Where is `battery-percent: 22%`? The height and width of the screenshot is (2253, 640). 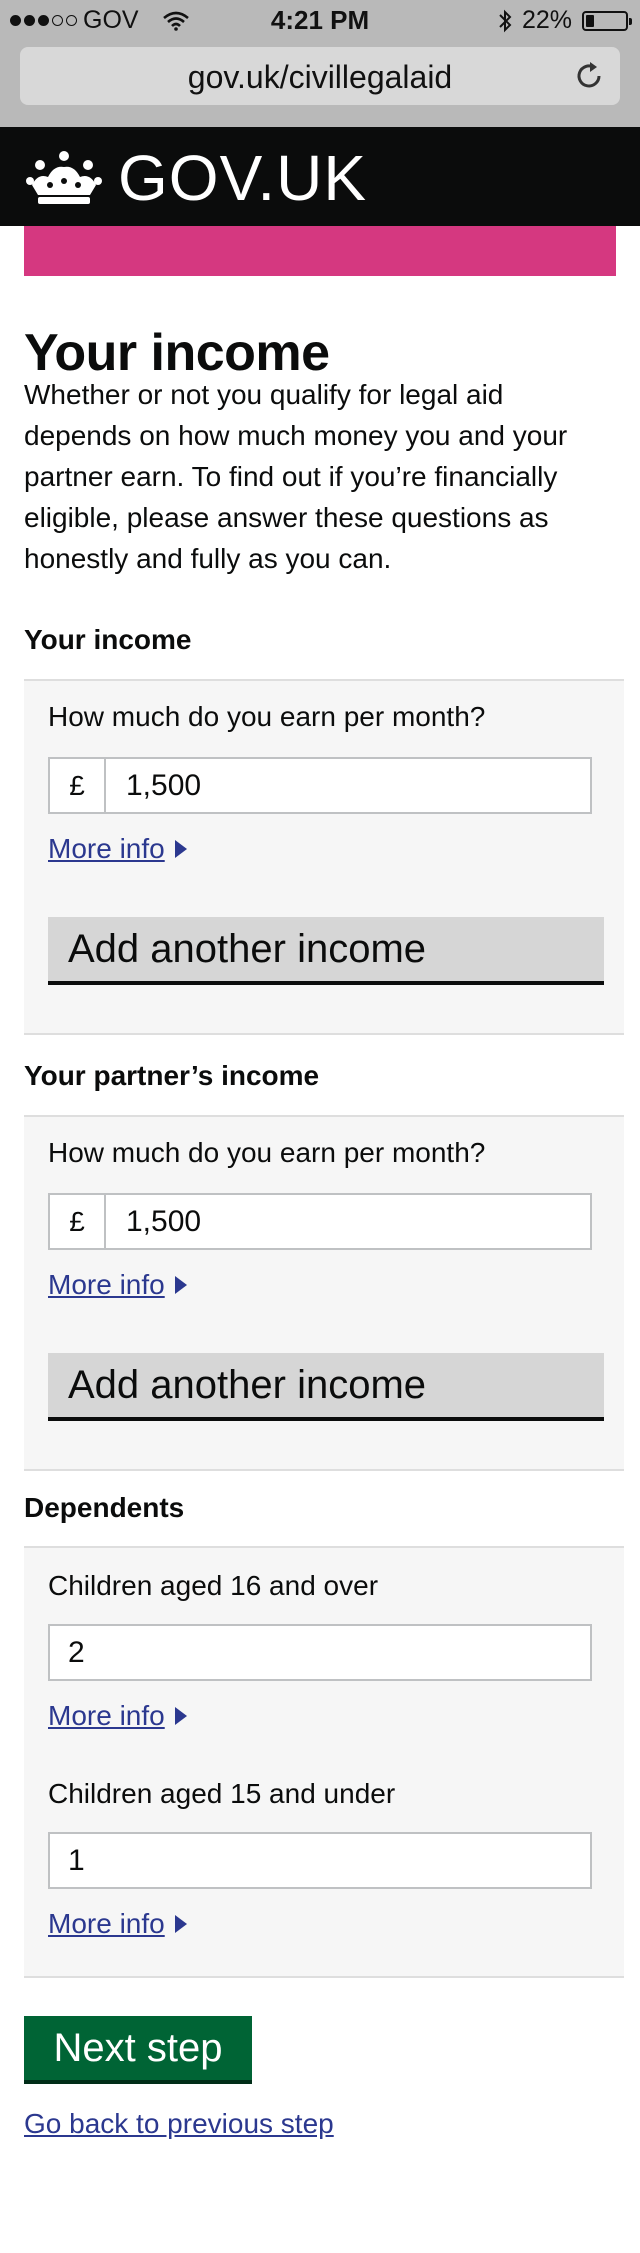
battery-percent: 22% is located at coordinates (546, 20).